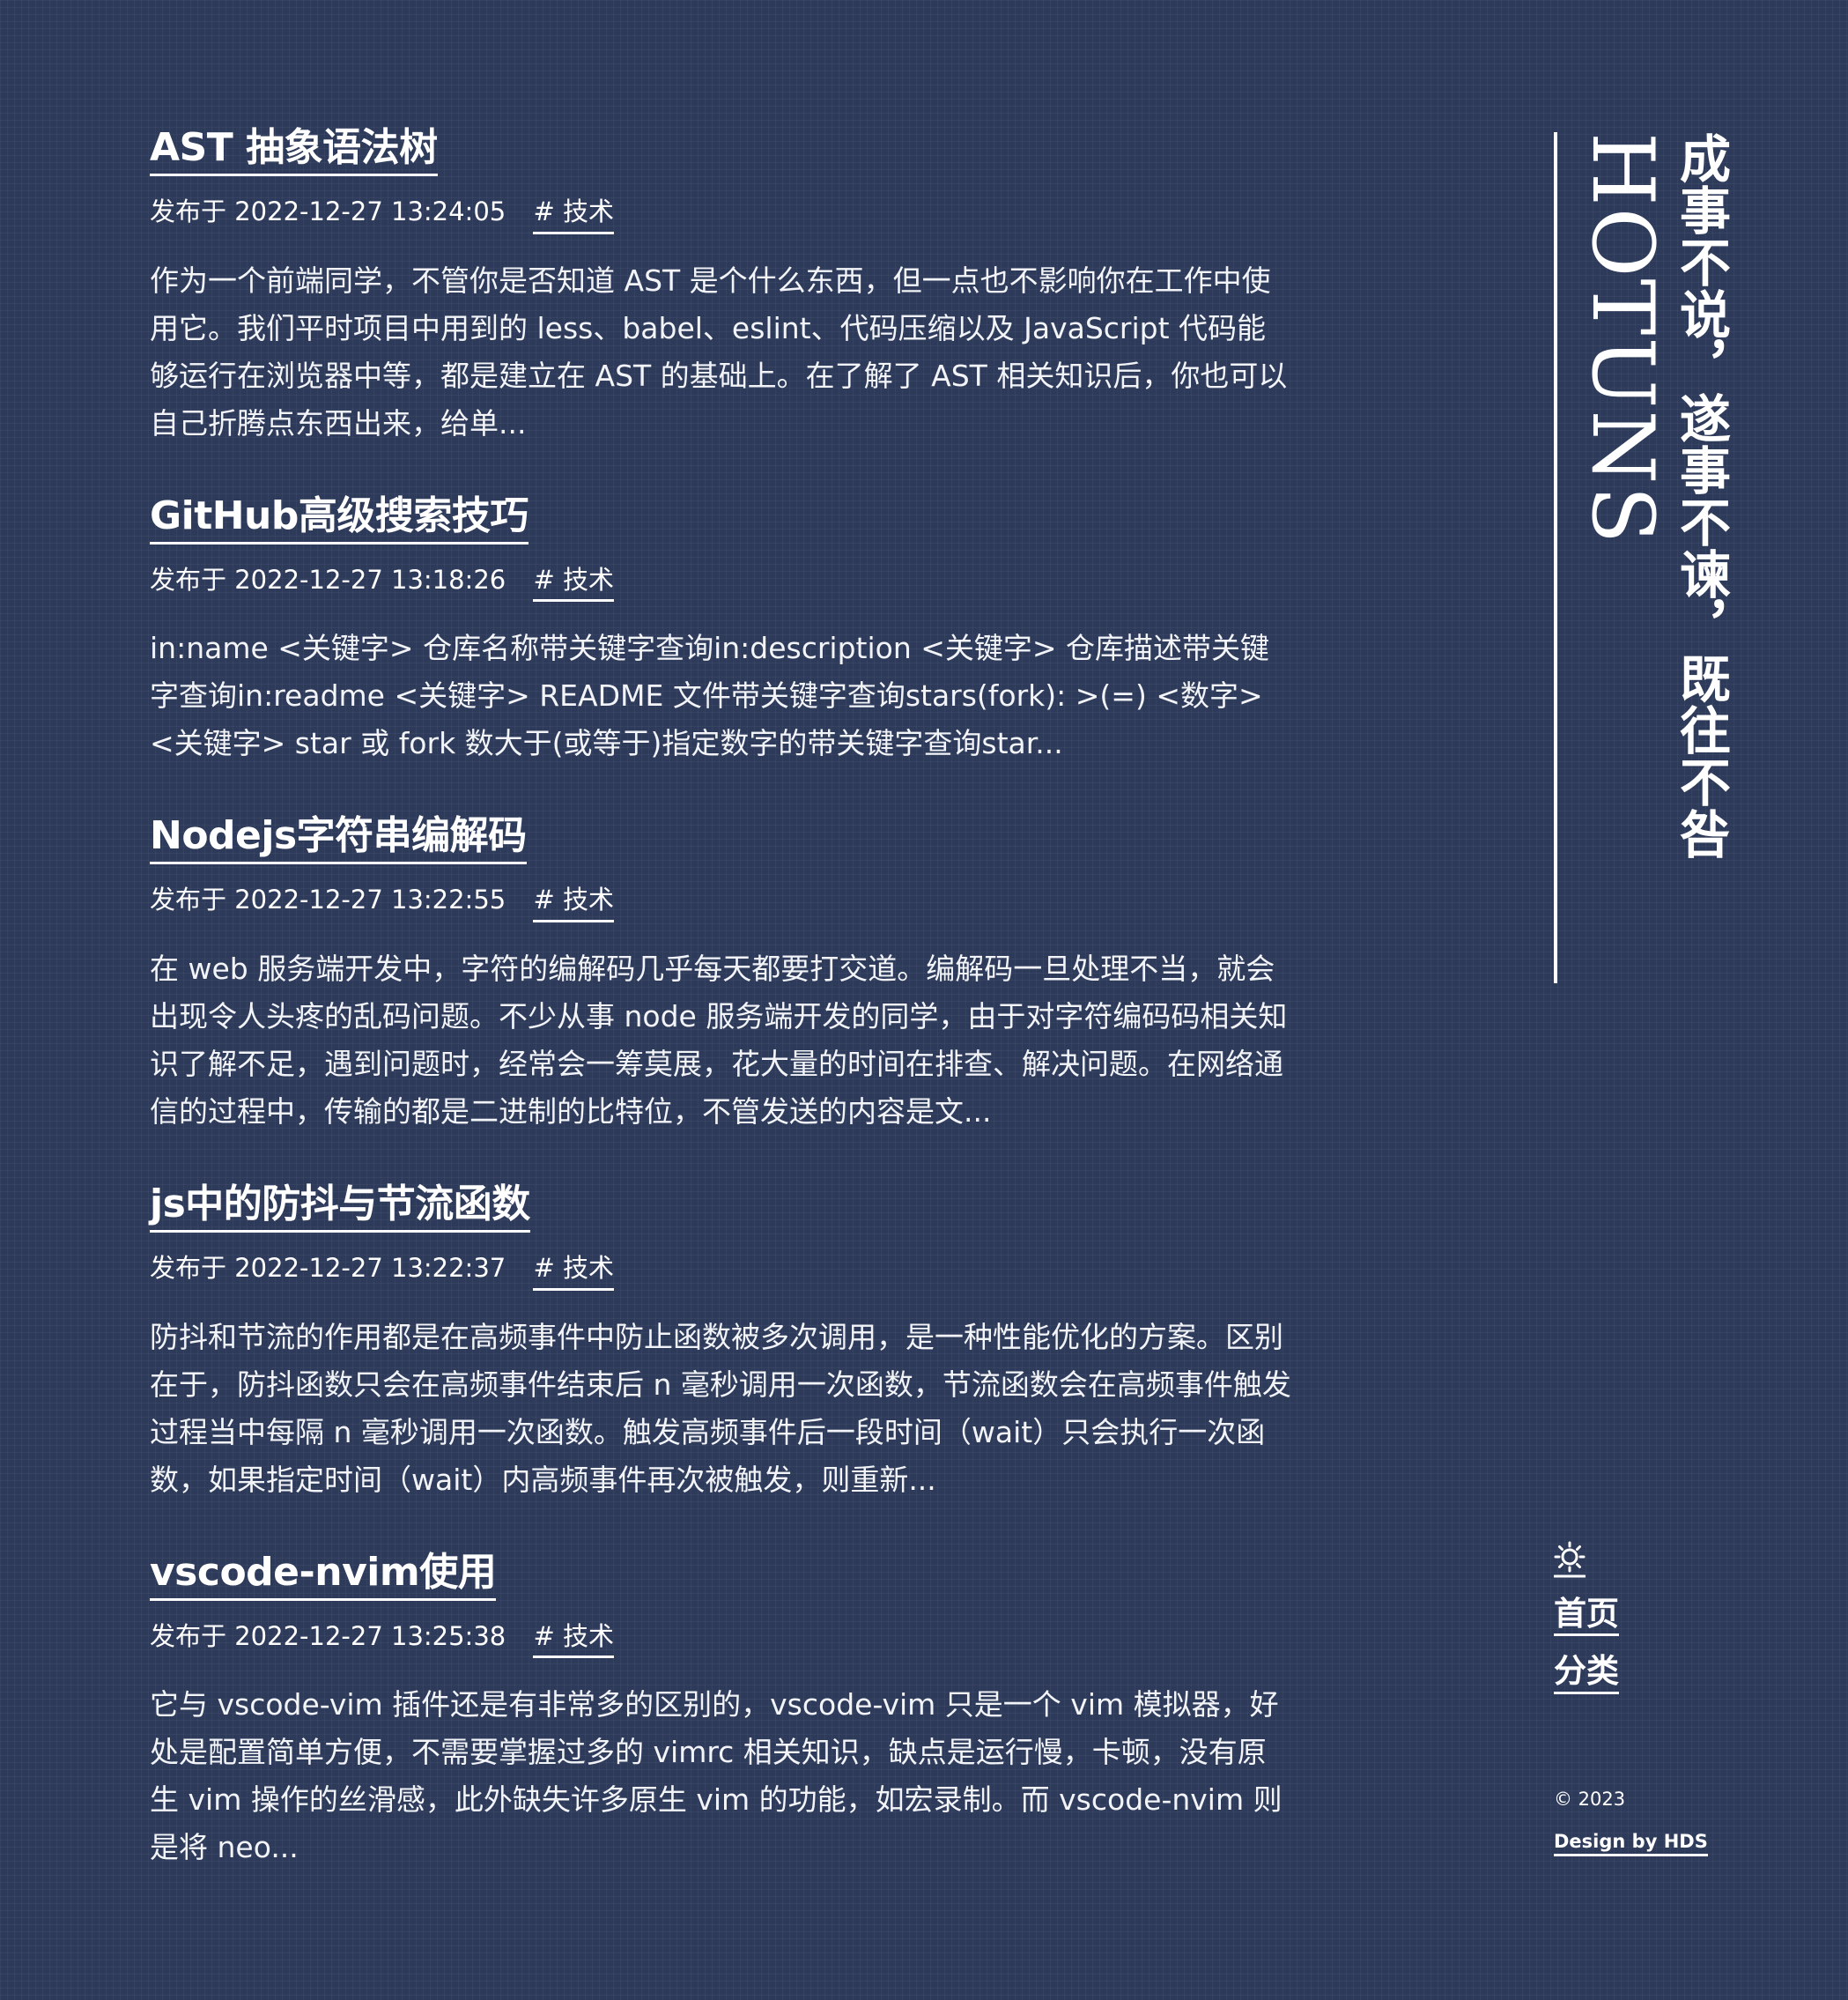 The image size is (1848, 2000). What do you see at coordinates (722, 215) in the screenshot?
I see `post-meta: 发布于 2022-12-27 13:24:05 # 技术` at bounding box center [722, 215].